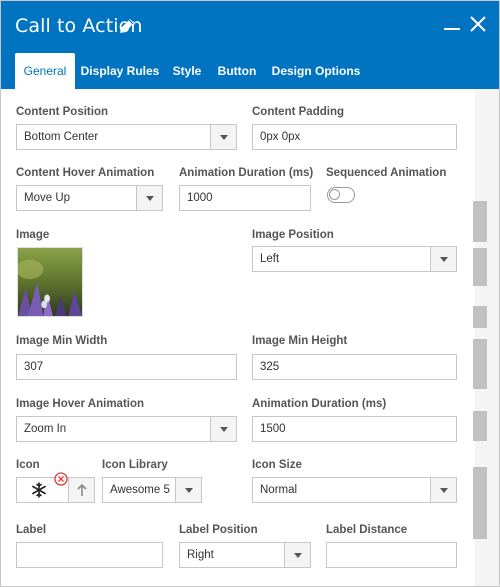 The height and width of the screenshot is (587, 500). Describe the element at coordinates (478, 24) in the screenshot. I see `close-icon` at that location.